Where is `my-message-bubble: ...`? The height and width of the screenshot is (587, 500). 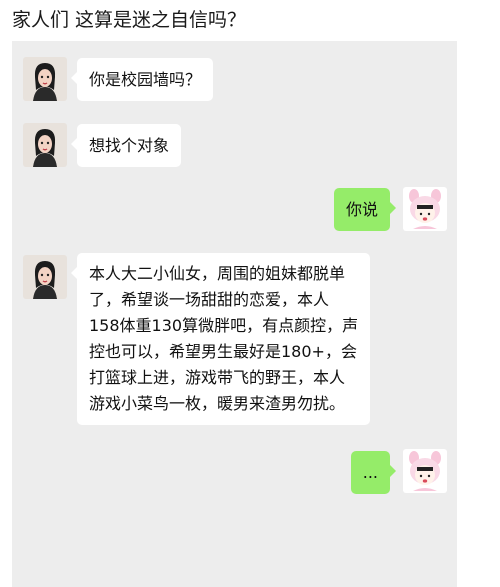 my-message-bubble: ... is located at coordinates (373, 472).